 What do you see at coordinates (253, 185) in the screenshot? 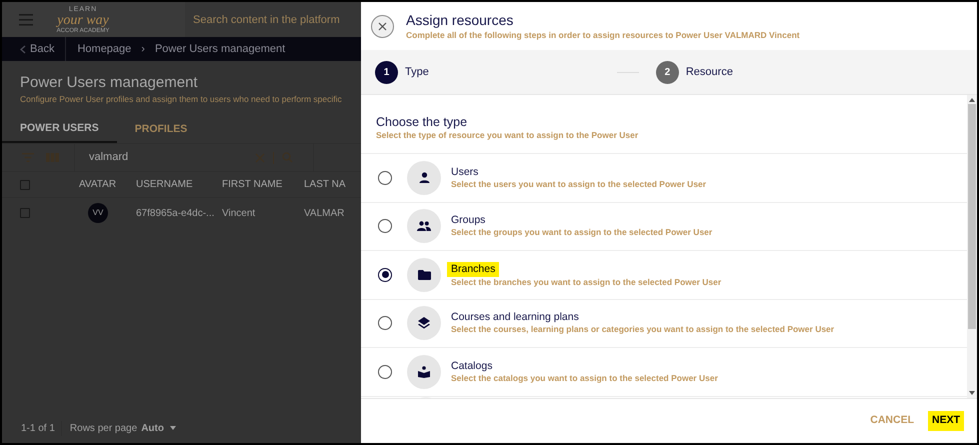
I see `column-header: FIRST NAME` at bounding box center [253, 185].